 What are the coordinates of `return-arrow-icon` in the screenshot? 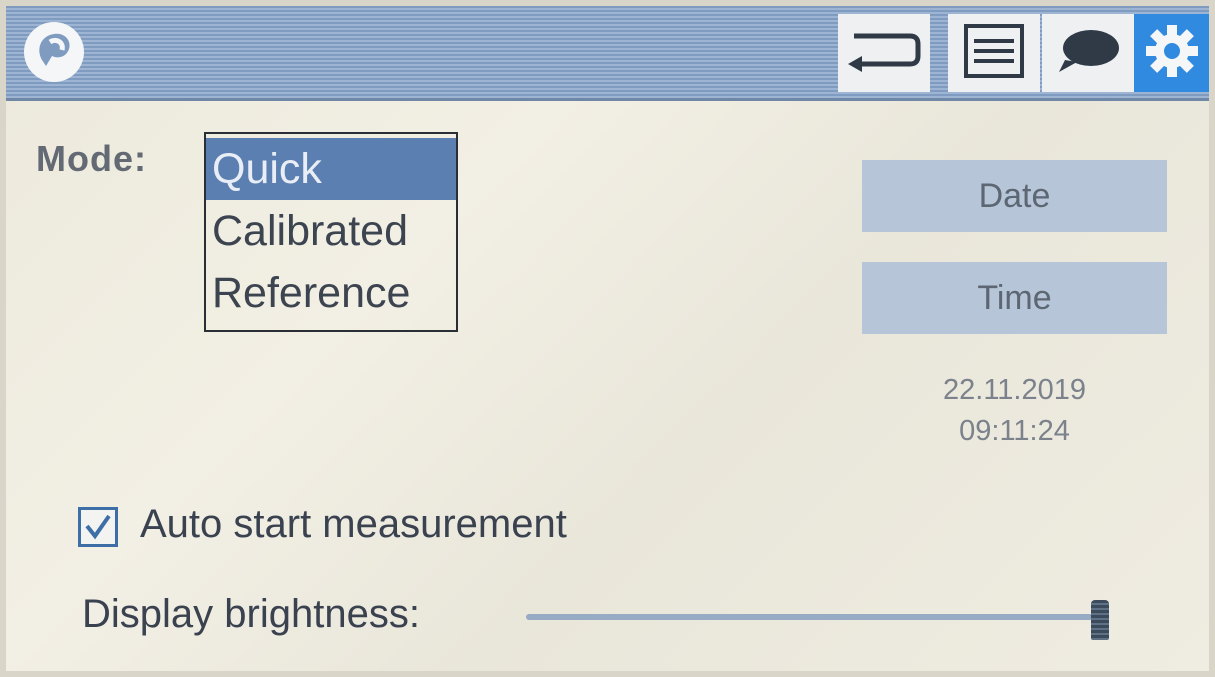 It's located at (884, 53).